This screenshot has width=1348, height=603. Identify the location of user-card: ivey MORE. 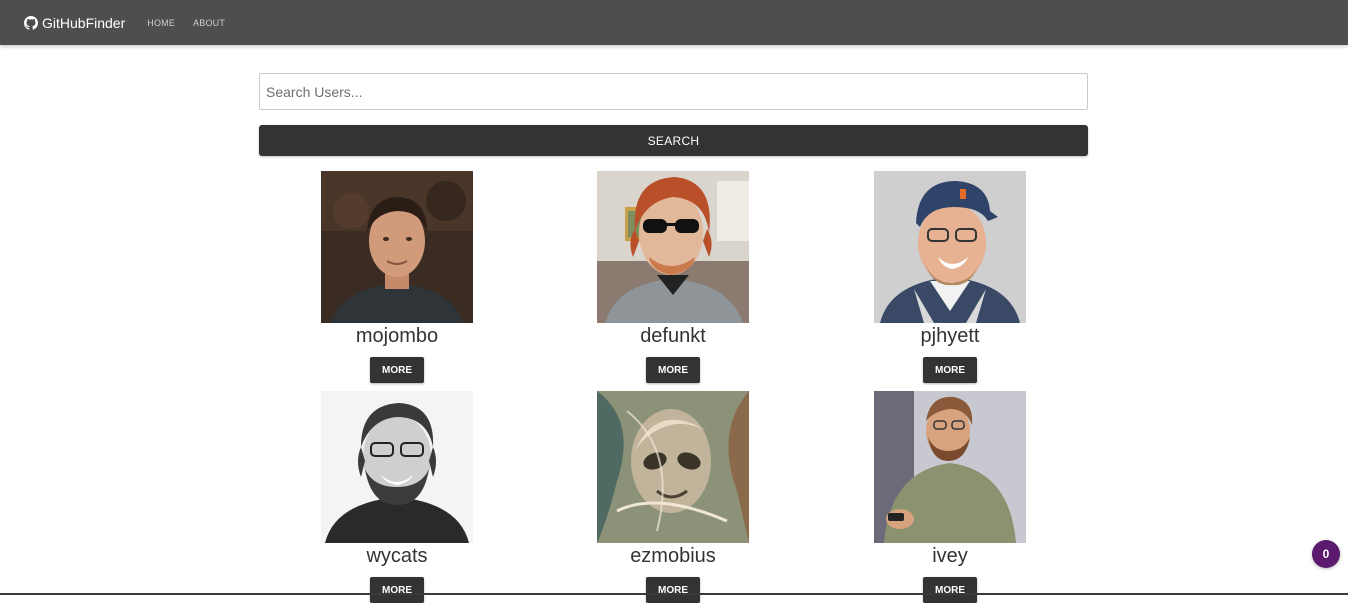
(950, 497).